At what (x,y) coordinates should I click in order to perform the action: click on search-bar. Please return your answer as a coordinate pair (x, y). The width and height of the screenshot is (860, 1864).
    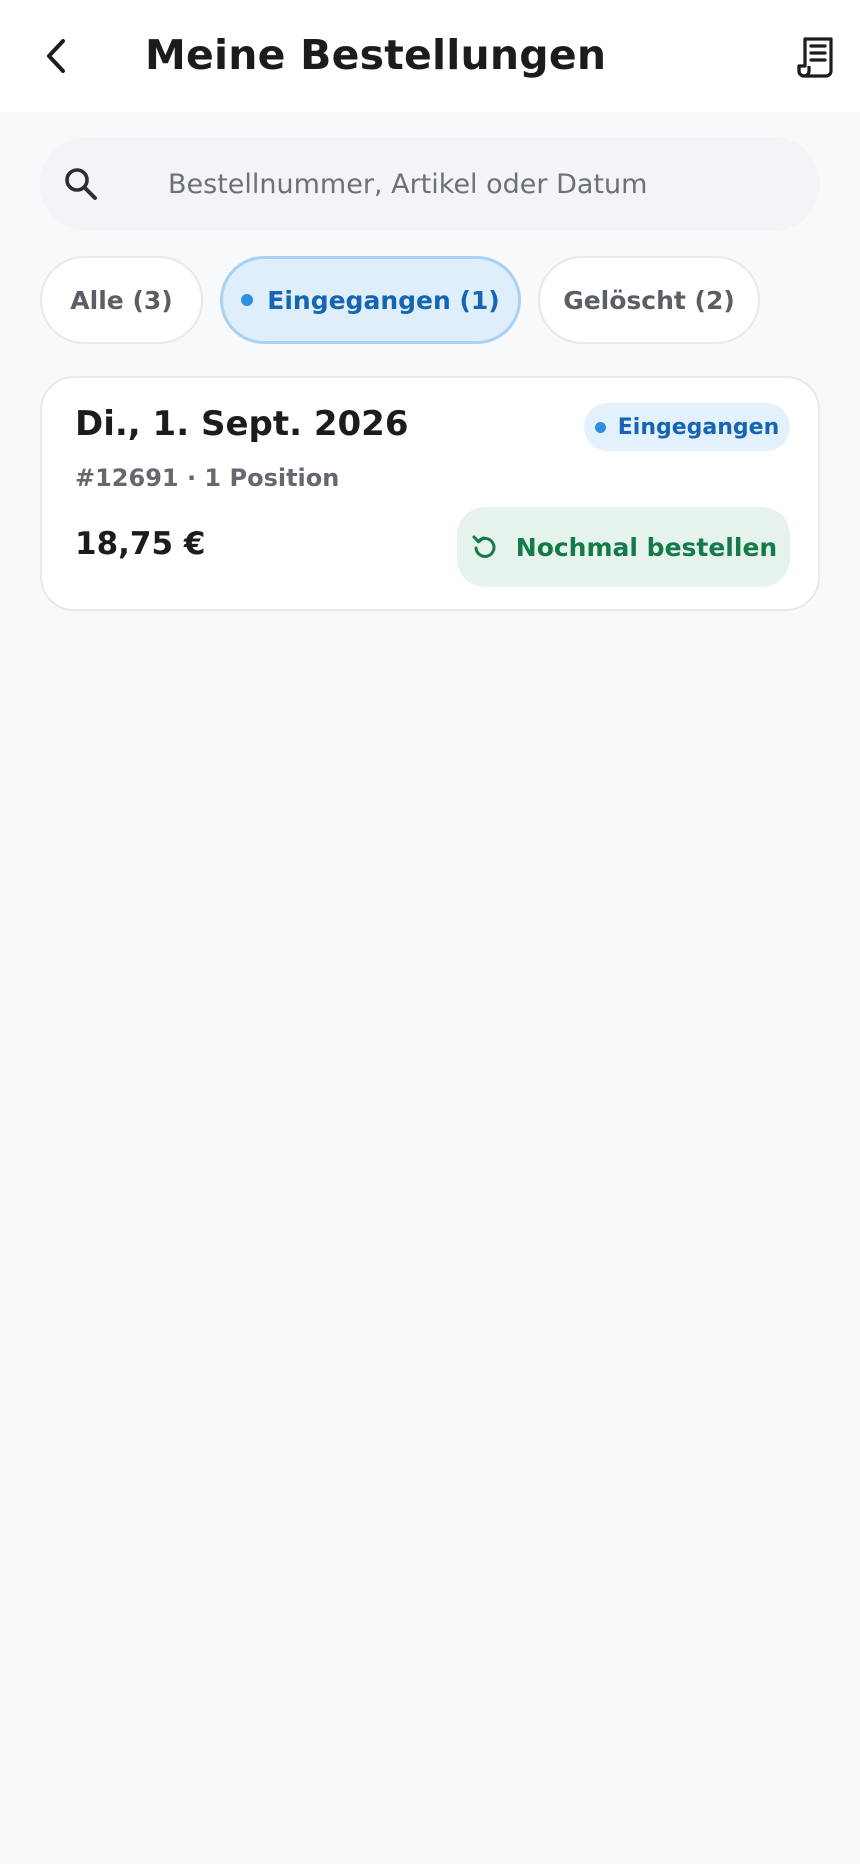
    Looking at the image, I should click on (430, 184).